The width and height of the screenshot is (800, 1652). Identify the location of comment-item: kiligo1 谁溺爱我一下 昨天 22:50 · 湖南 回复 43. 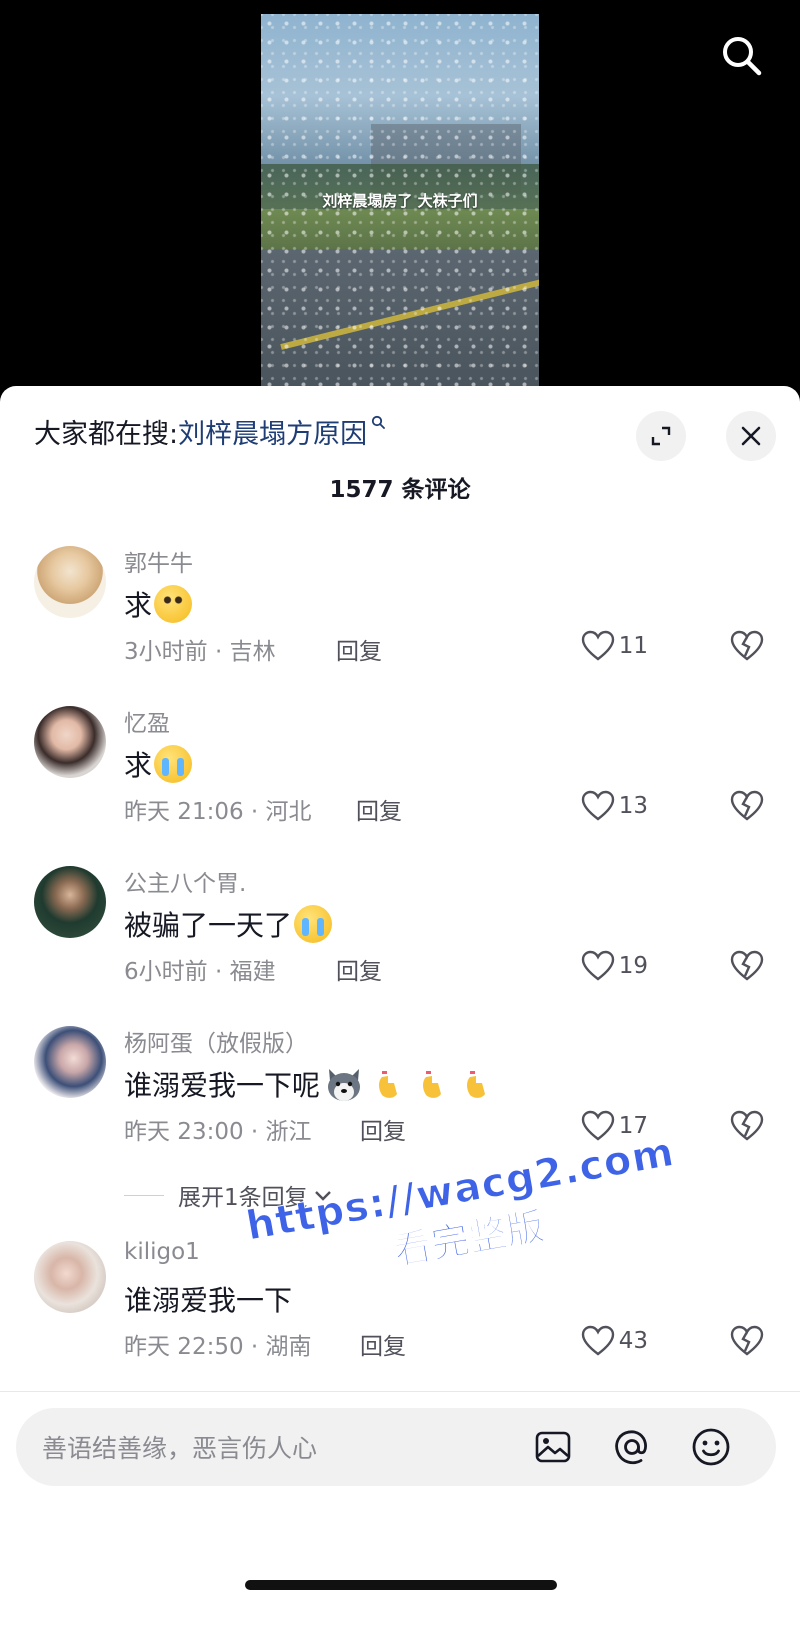
(400, 1315).